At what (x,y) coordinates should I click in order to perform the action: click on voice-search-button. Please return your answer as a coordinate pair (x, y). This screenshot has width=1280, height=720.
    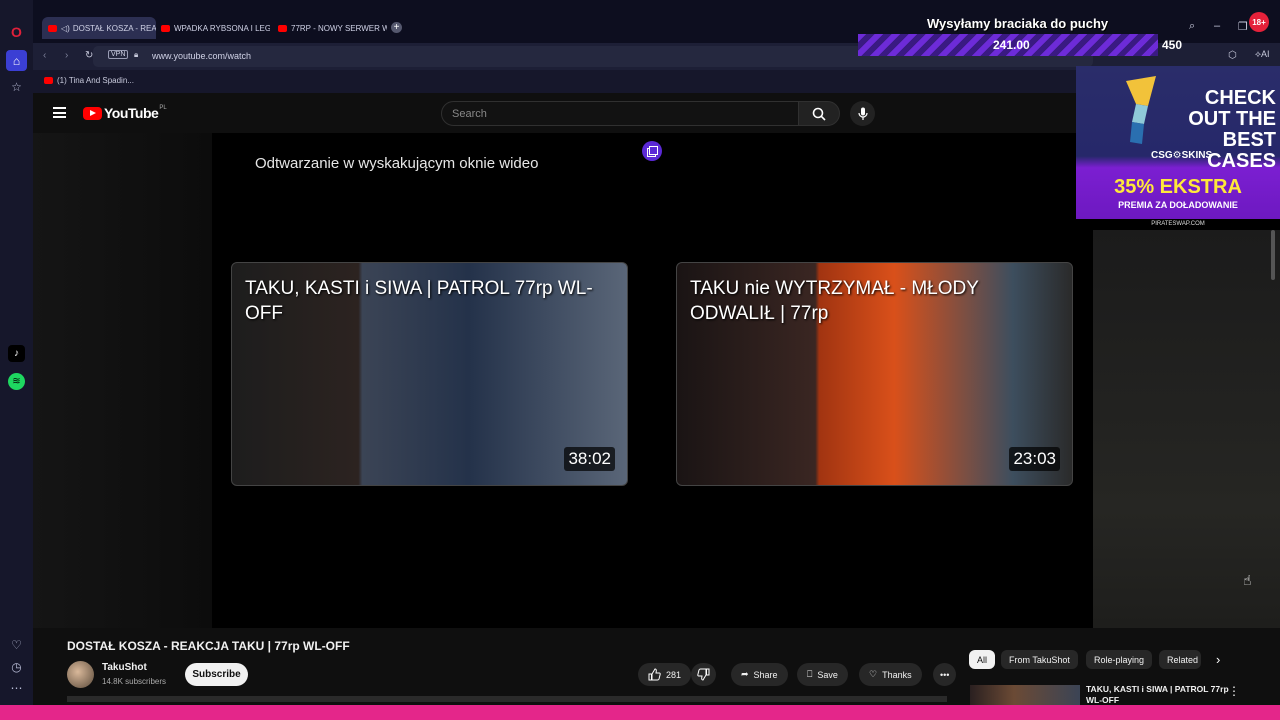
    Looking at the image, I should click on (862, 113).